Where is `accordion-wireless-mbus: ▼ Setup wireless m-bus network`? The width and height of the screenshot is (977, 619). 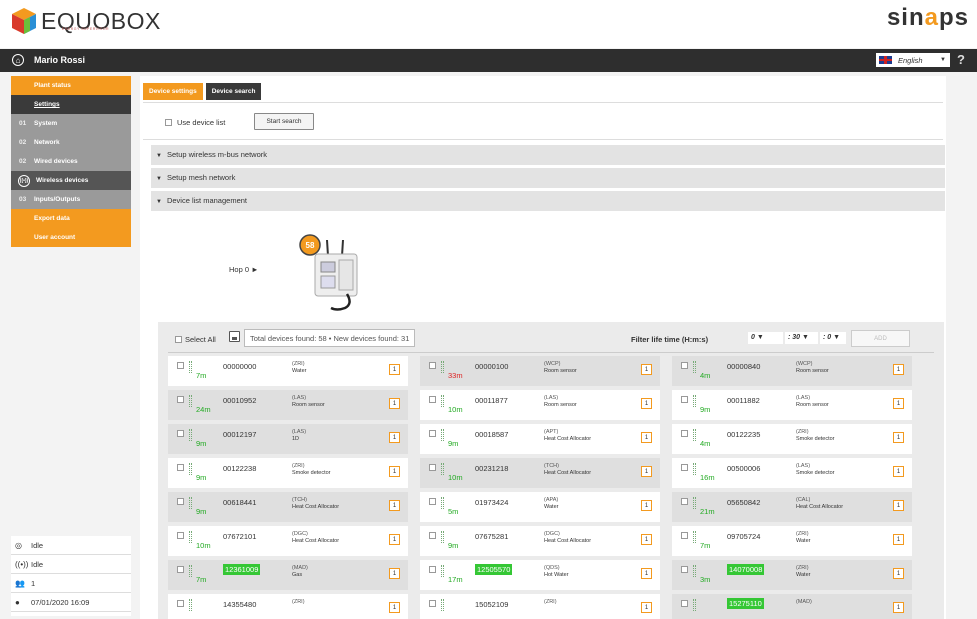
accordion-wireless-mbus: ▼ Setup wireless m-bus network is located at coordinates (548, 155).